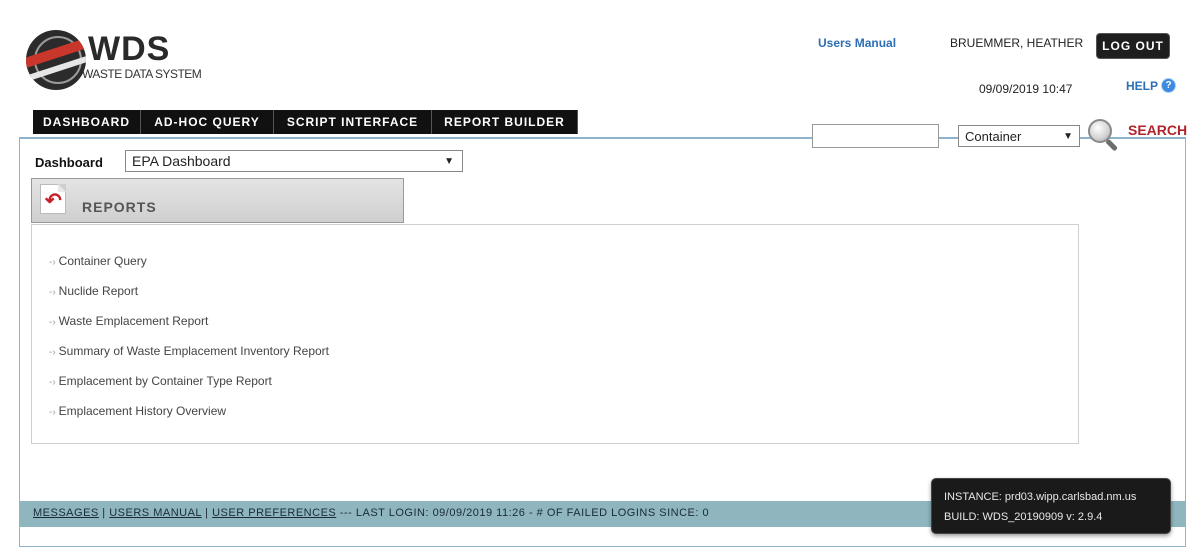 This screenshot has height=557, width=1190. Describe the element at coordinates (102, 261) in the screenshot. I see `report-link-label: Container Query` at that location.